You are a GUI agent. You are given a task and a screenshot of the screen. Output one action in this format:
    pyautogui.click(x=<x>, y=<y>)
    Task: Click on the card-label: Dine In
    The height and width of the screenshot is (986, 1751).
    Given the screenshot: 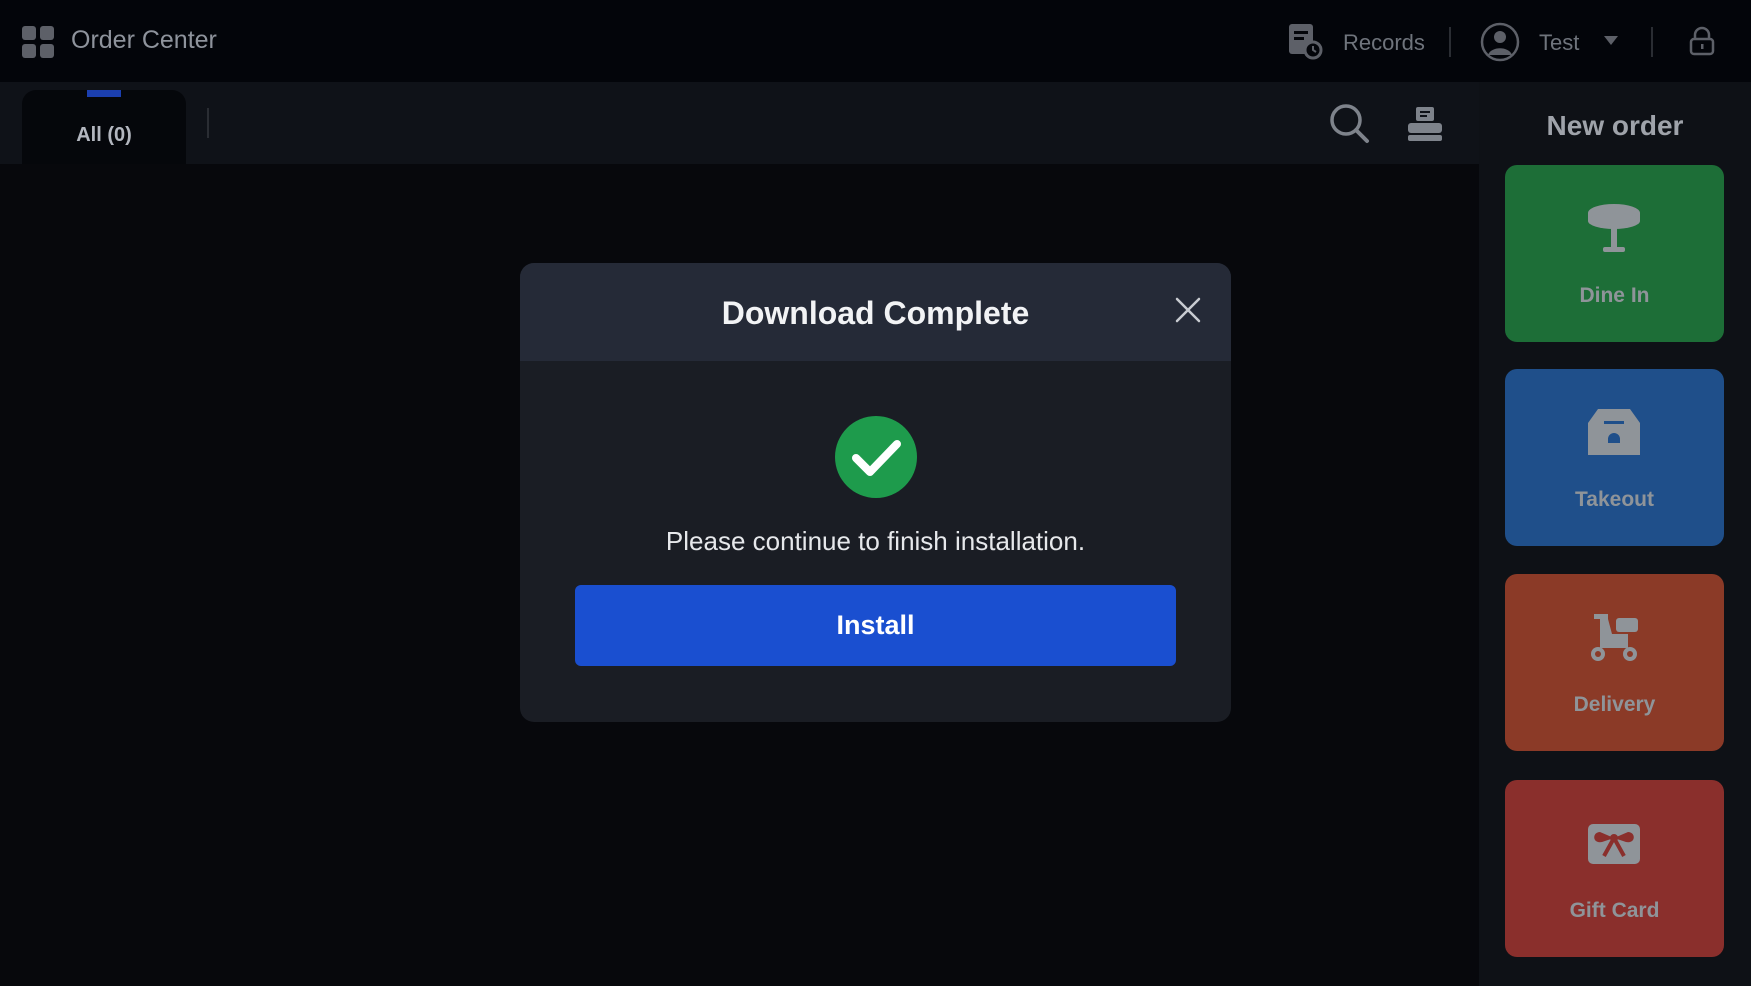 What is the action you would take?
    pyautogui.click(x=1614, y=295)
    